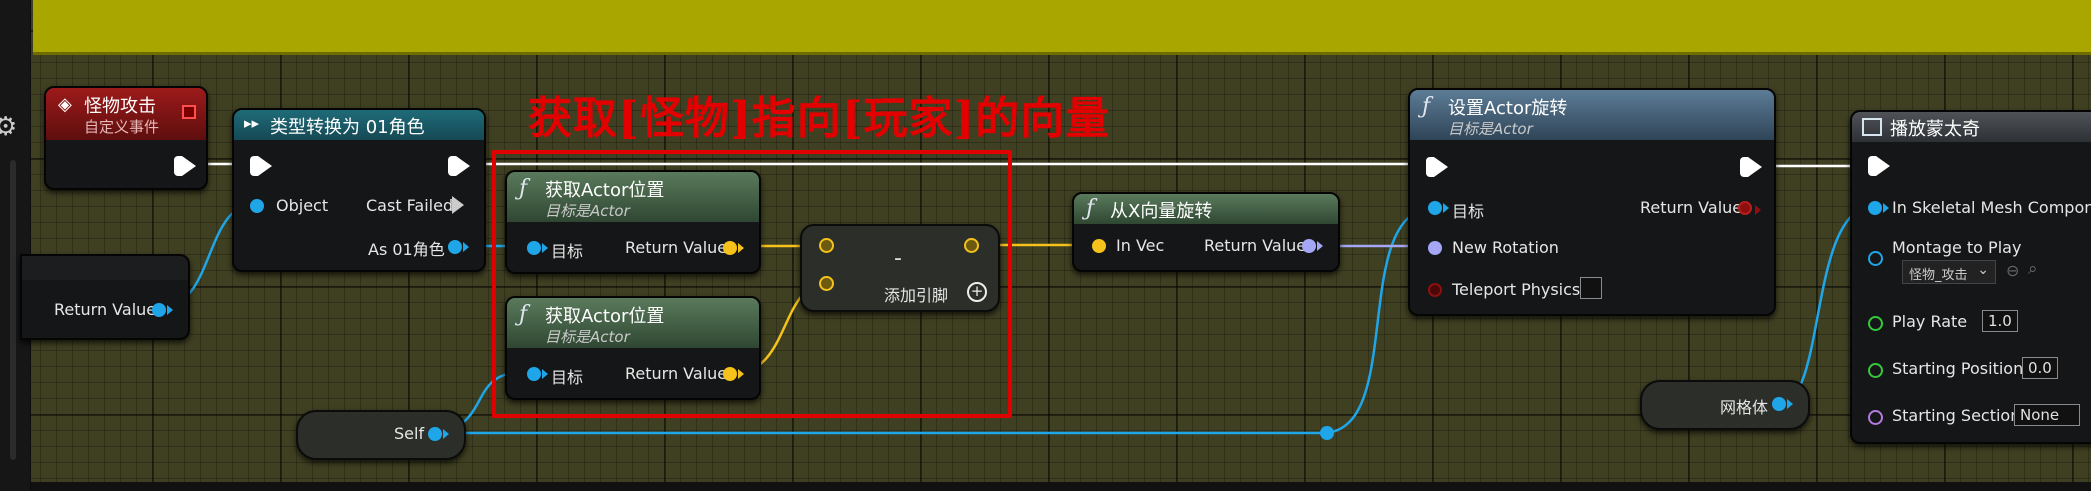 The image size is (2091, 491). I want to click on play-rate-input-pin, so click(1875, 323).